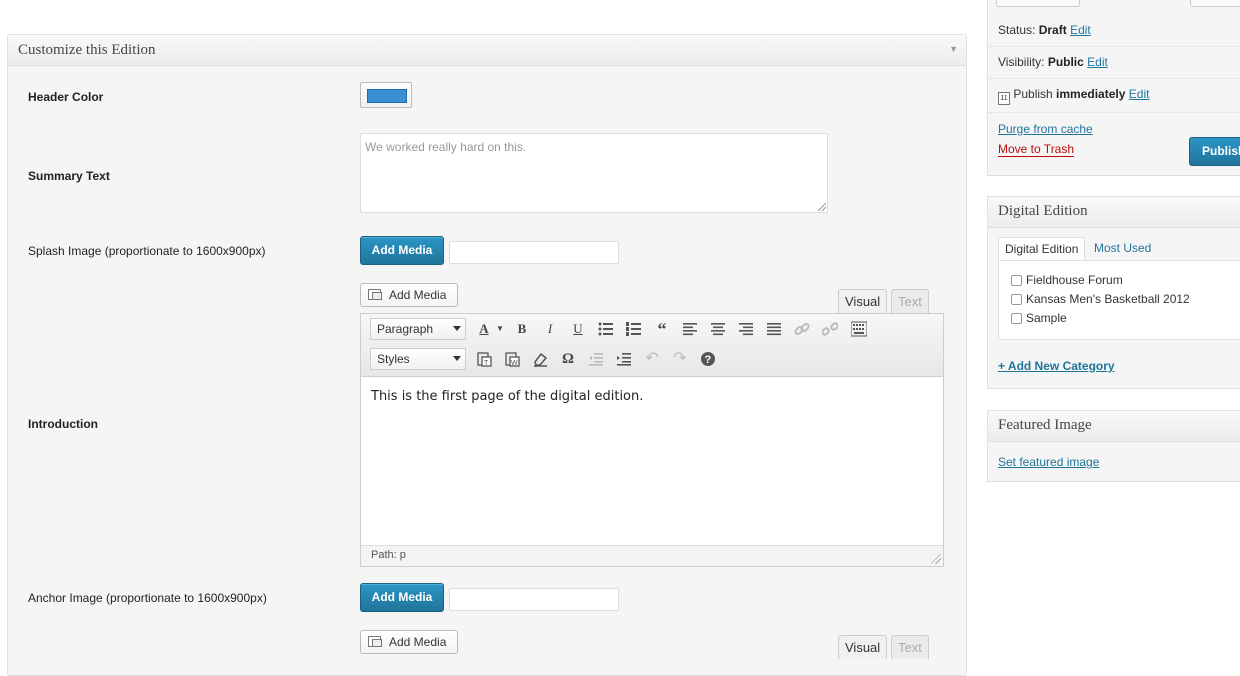 This screenshot has width=1240, height=676. What do you see at coordinates (512, 359) in the screenshot?
I see `paste-word-icon: W` at bounding box center [512, 359].